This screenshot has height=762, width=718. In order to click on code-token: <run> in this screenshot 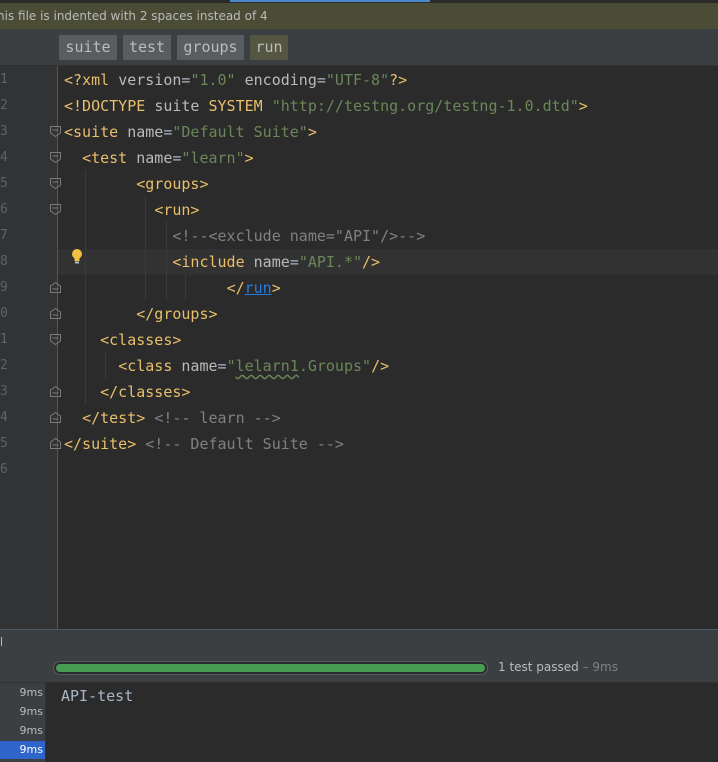, I will do `click(177, 210)`.